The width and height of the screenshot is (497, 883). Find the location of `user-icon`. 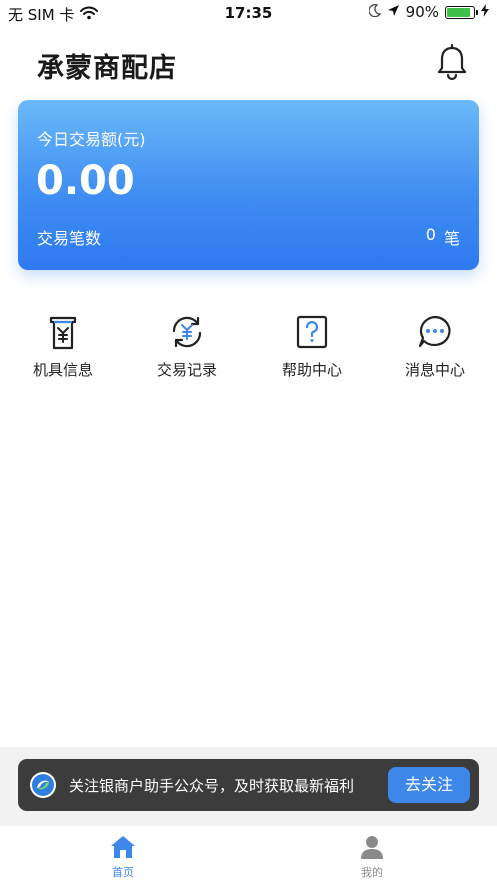

user-icon is located at coordinates (372, 847).